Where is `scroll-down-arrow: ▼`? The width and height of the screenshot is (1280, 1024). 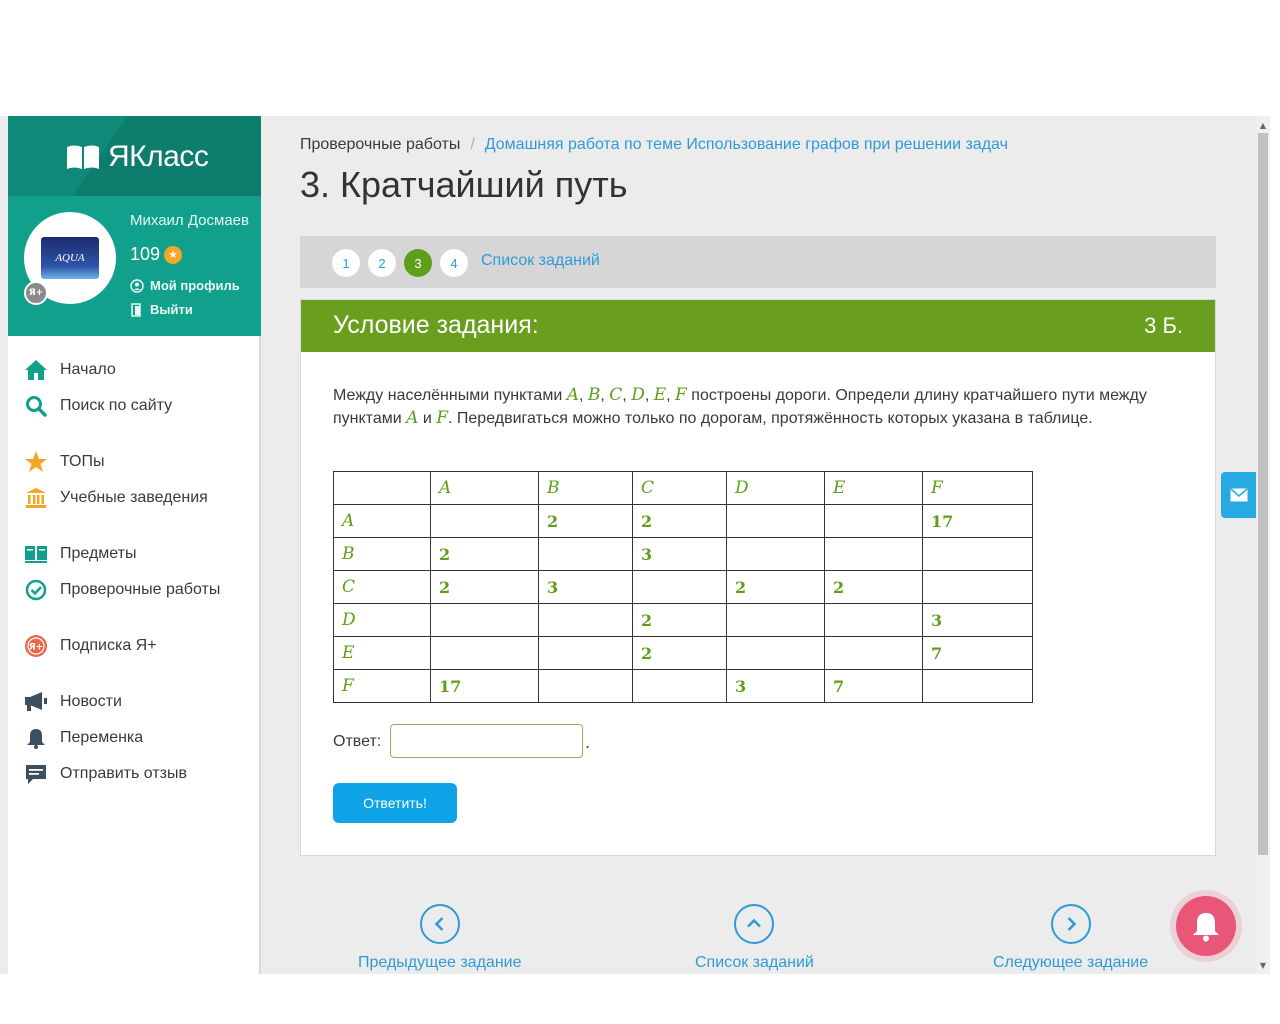 scroll-down-arrow: ▼ is located at coordinates (1263, 965).